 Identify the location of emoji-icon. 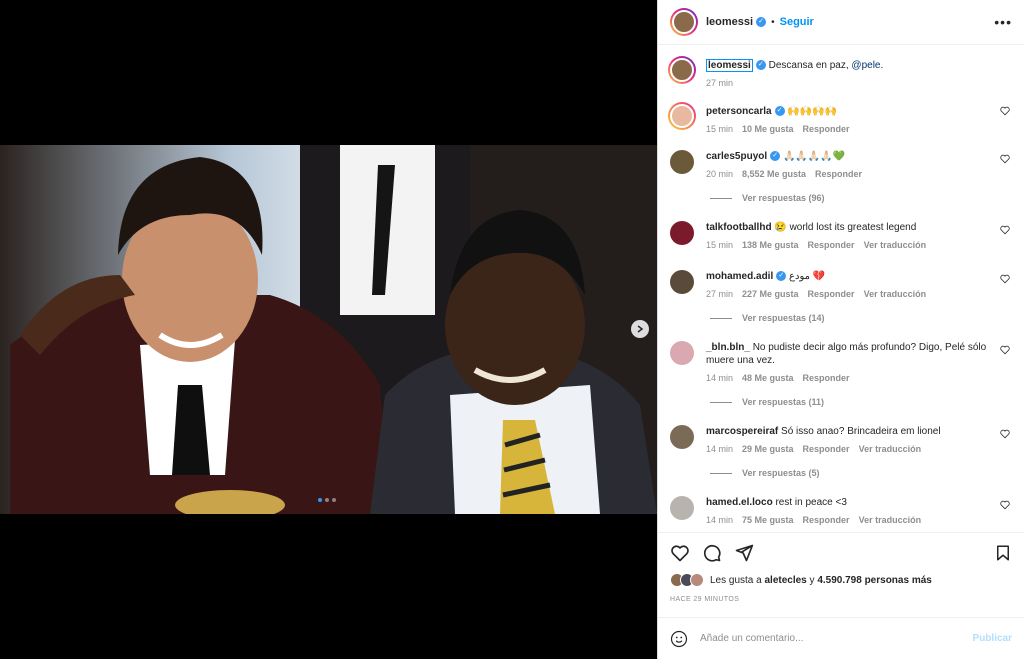
(679, 639).